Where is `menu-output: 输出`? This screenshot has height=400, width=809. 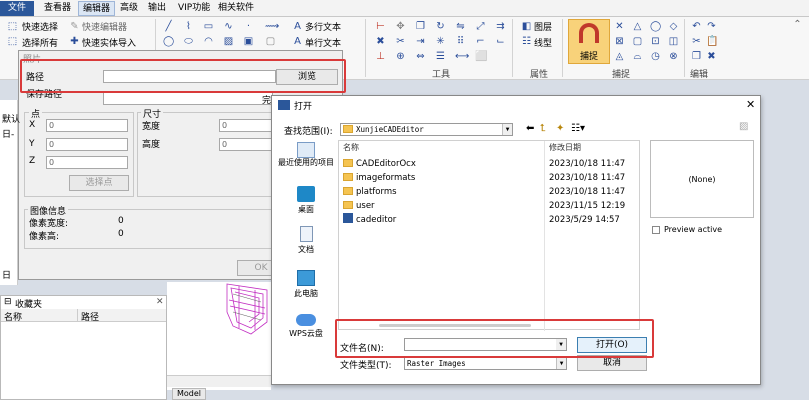
menu-output: 输出 is located at coordinates (157, 8).